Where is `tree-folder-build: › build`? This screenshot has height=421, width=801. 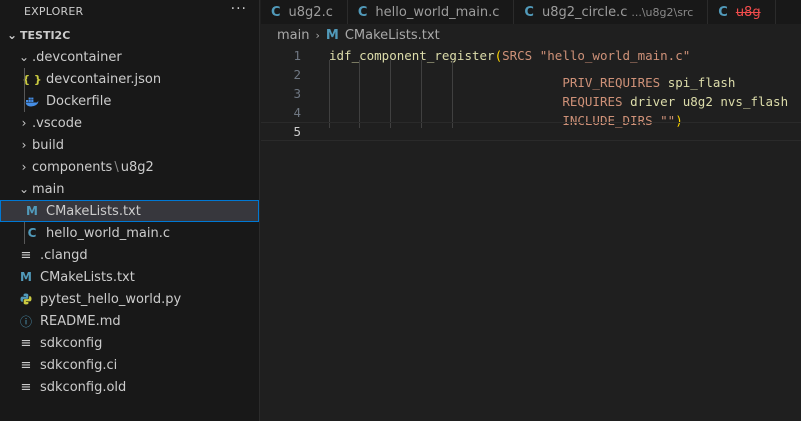 tree-folder-build: › build is located at coordinates (129, 145).